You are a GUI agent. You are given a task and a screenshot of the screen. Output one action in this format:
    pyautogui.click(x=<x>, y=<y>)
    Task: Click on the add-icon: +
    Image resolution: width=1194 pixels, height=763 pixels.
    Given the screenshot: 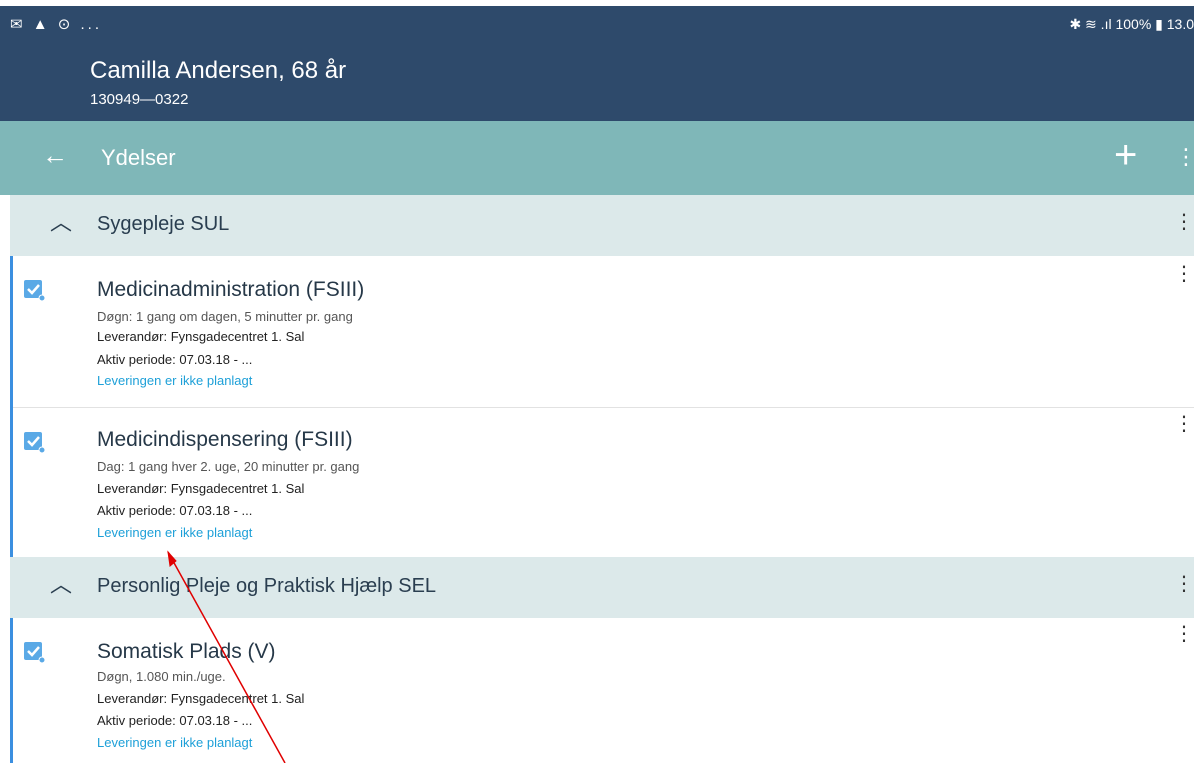 What is the action you would take?
    pyautogui.click(x=1125, y=155)
    